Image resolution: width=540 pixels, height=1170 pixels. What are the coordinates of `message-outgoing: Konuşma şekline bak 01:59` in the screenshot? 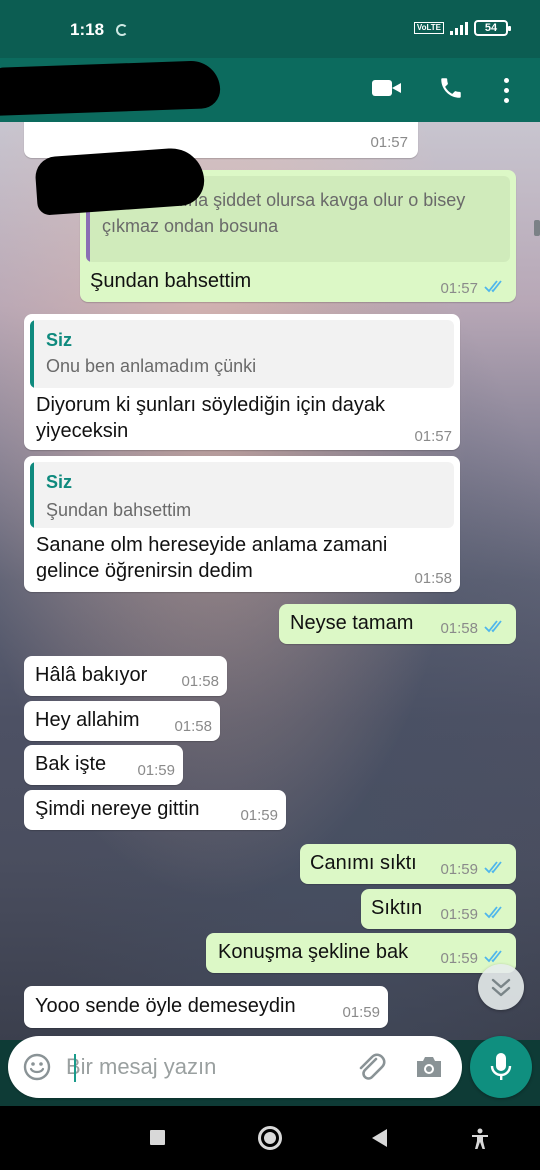 It's located at (361, 953).